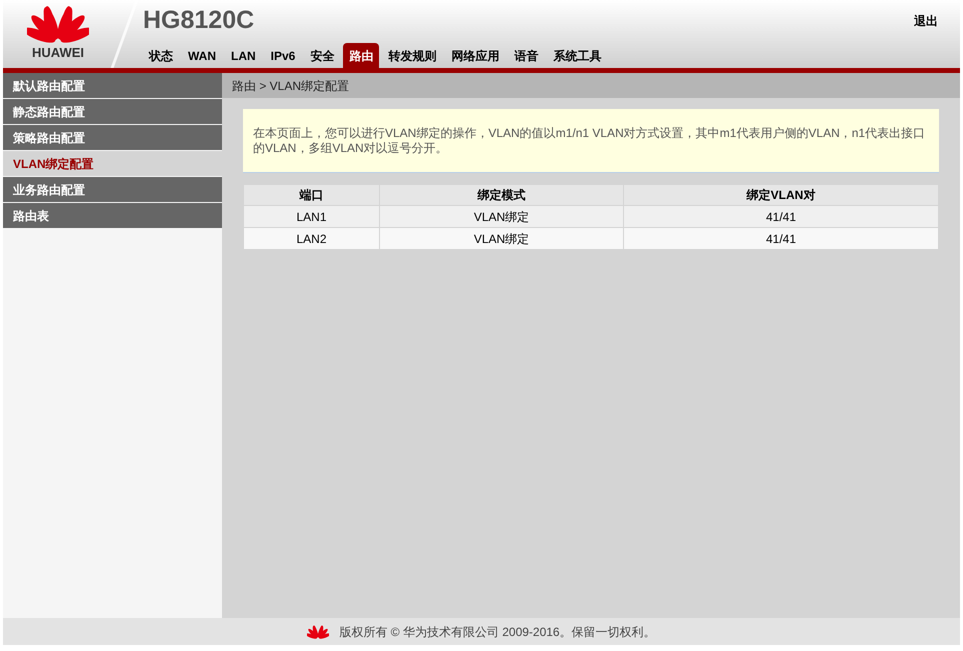 The image size is (963, 651). Describe the element at coordinates (112, 215) in the screenshot. I see `sidebar-item: 路由表` at that location.